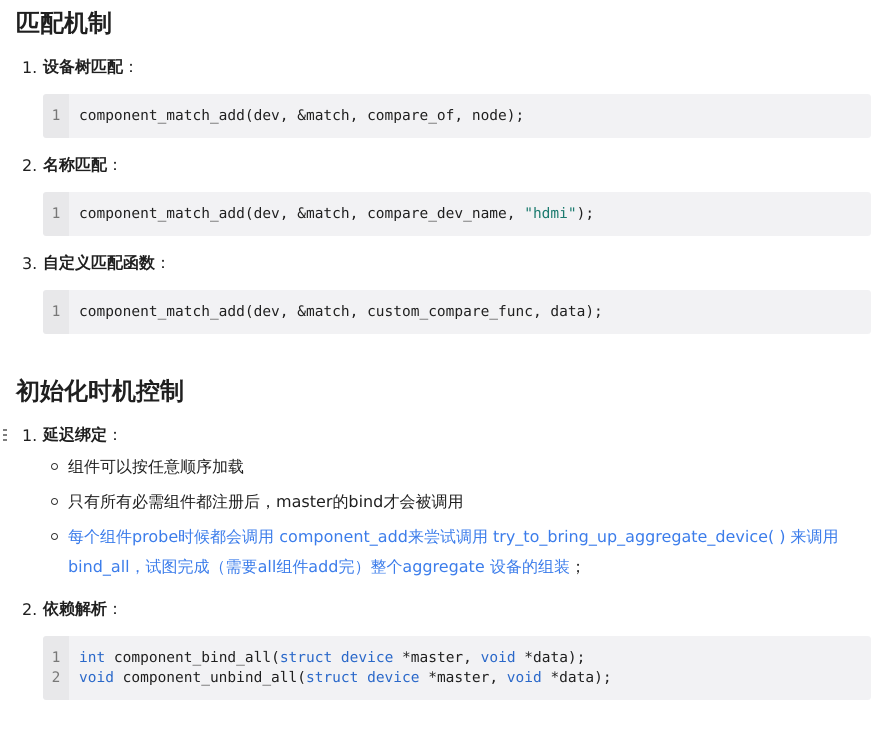  What do you see at coordinates (107, 263) in the screenshot?
I see `list-item-title: 自定义匹配函数：` at bounding box center [107, 263].